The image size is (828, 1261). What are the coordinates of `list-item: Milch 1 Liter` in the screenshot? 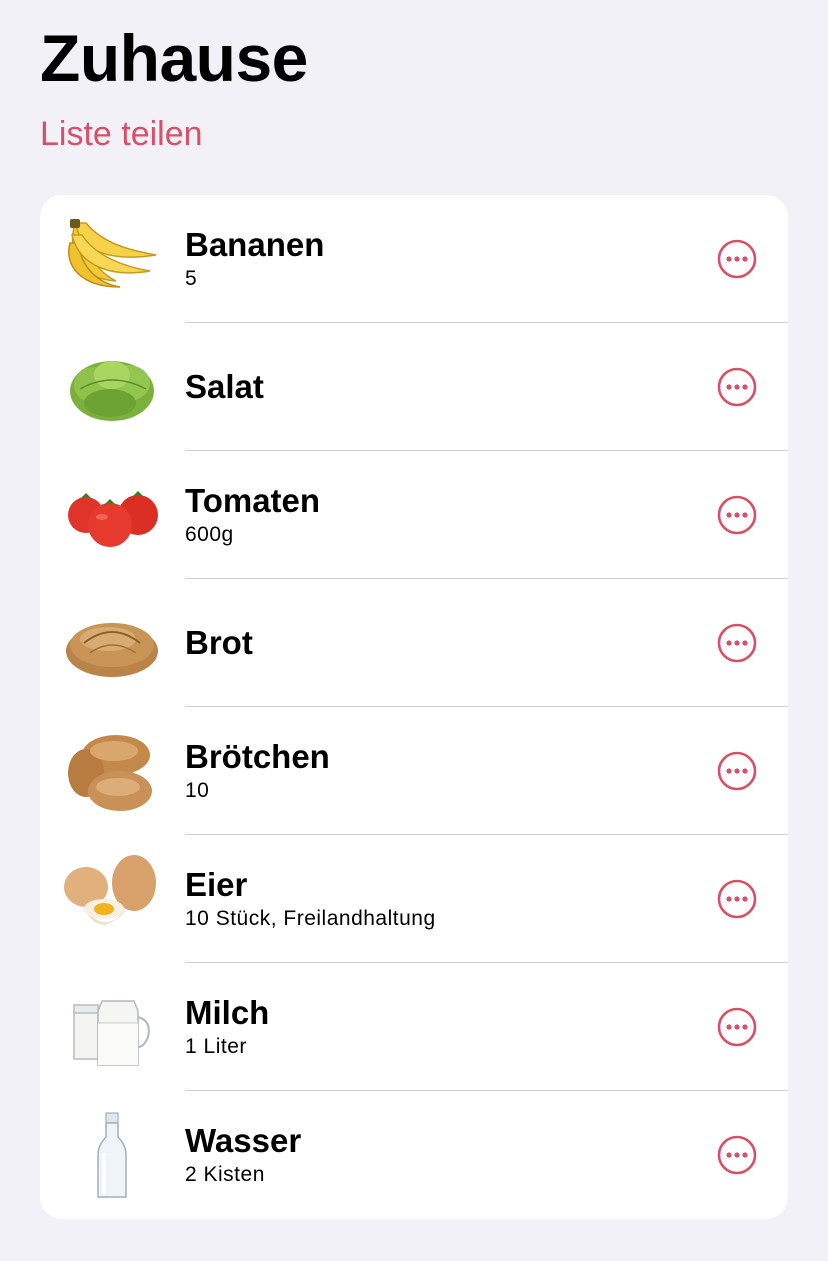 It's located at (414, 1027).